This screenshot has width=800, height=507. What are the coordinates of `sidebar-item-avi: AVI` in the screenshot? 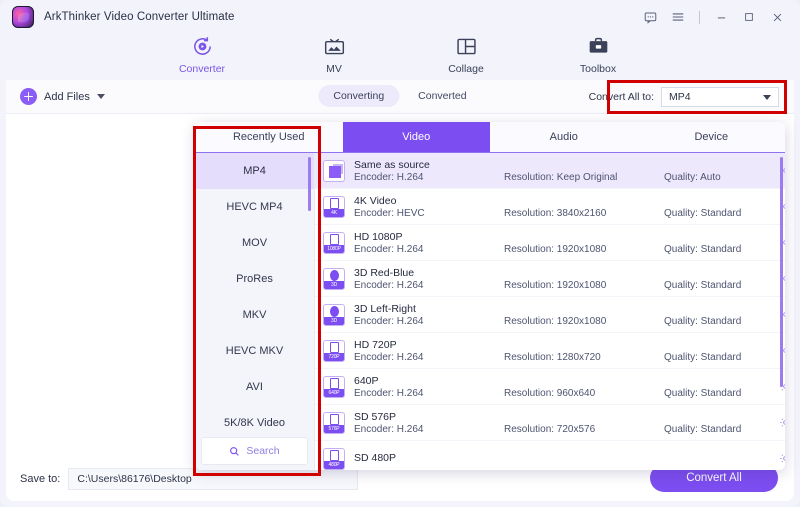 It's located at (254, 387).